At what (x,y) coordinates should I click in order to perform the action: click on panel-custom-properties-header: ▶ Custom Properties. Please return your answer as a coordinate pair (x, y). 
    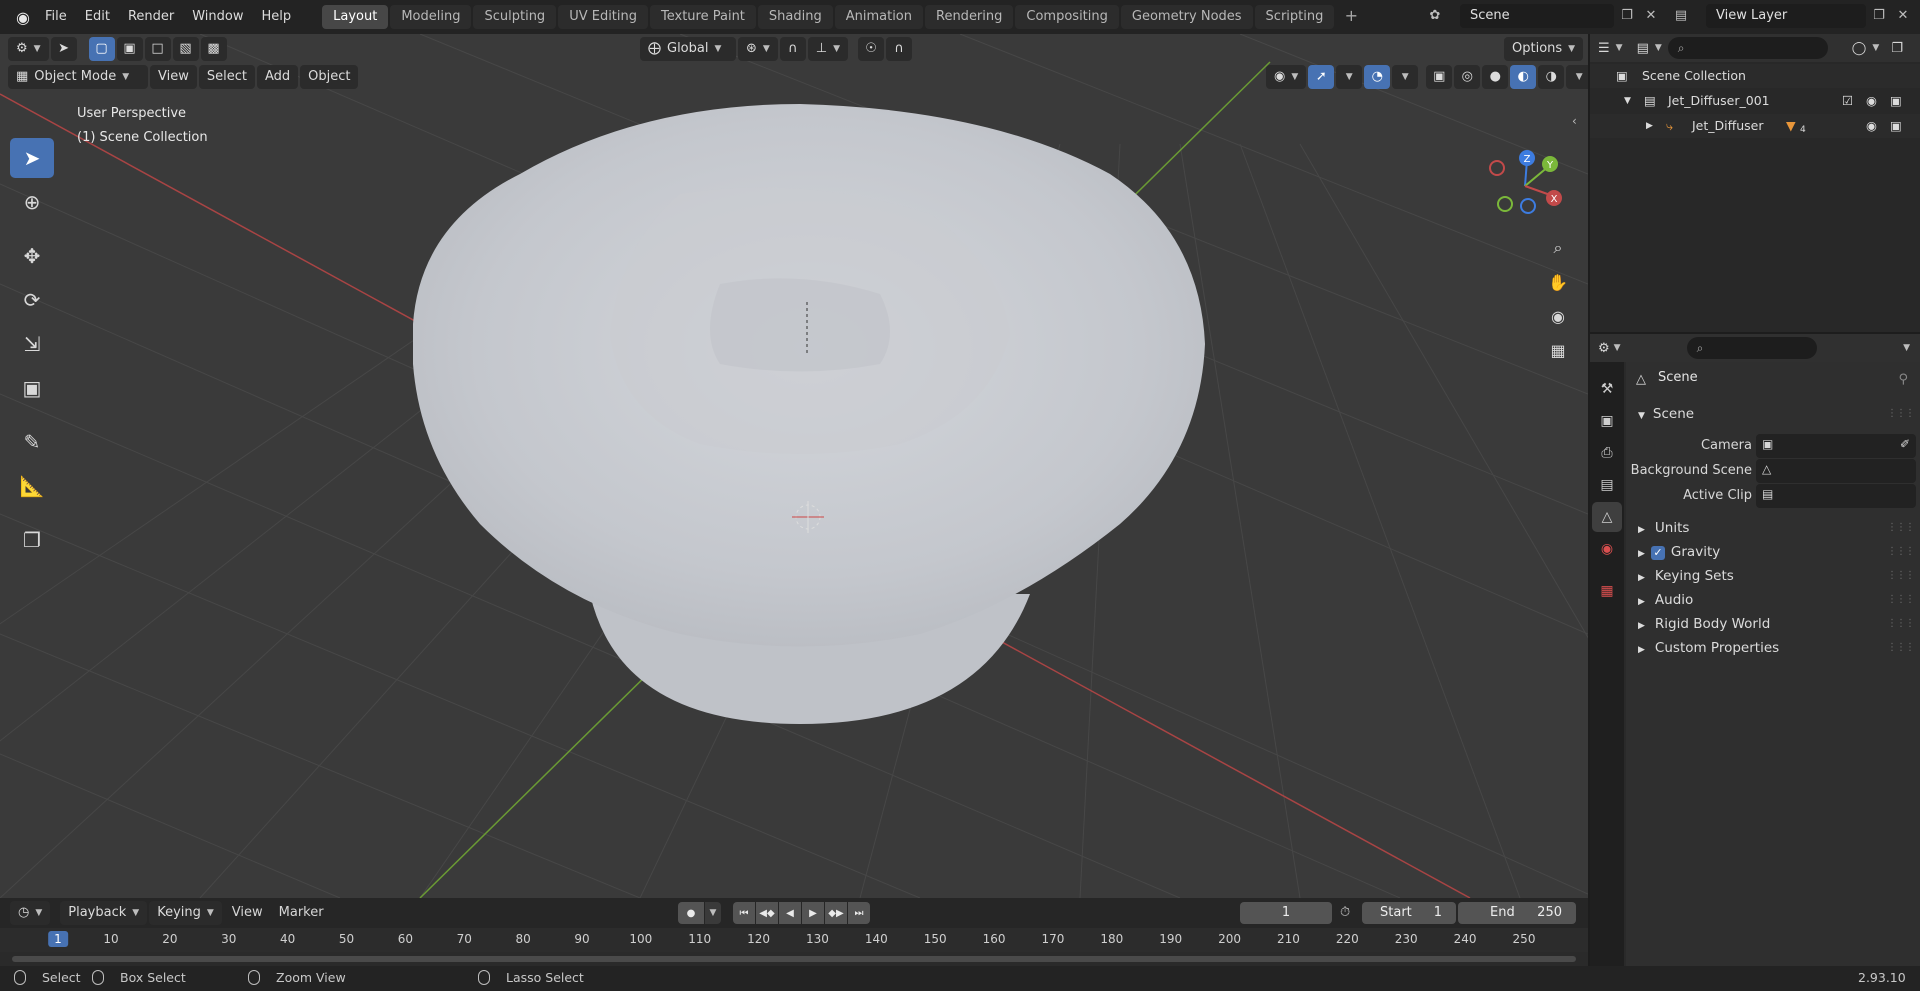
    Looking at the image, I should click on (1708, 648).